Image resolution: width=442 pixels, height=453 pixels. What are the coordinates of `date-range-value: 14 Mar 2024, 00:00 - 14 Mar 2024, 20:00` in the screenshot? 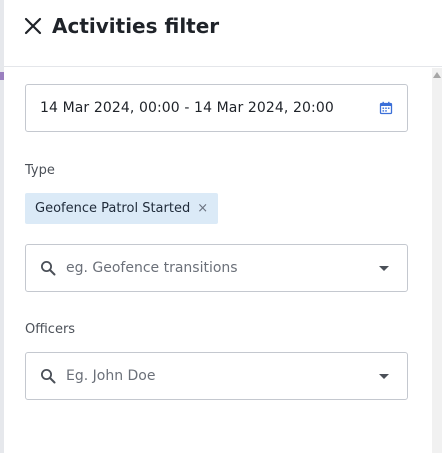 It's located at (187, 108).